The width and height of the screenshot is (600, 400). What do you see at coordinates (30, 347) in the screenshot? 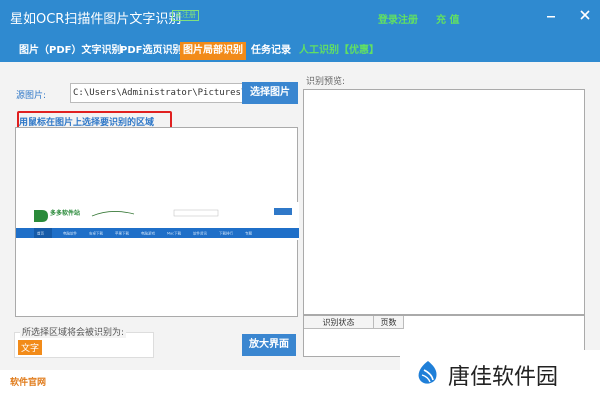
I see `text-type-badge: 文字` at bounding box center [30, 347].